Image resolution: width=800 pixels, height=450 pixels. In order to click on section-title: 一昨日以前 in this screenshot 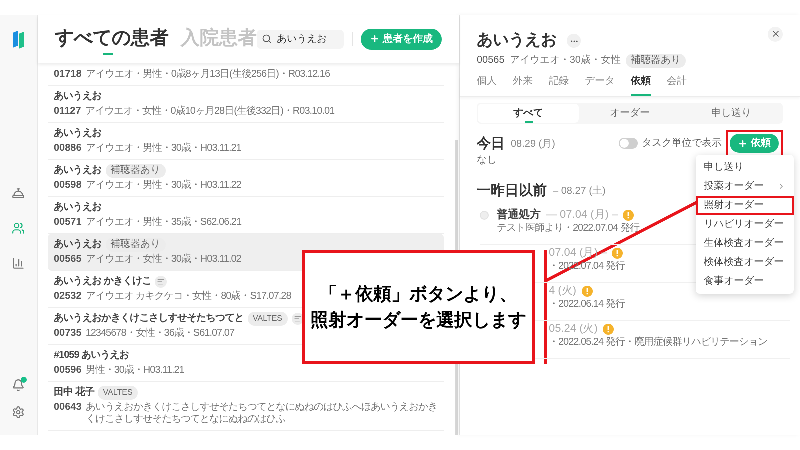, I will do `click(512, 190)`.